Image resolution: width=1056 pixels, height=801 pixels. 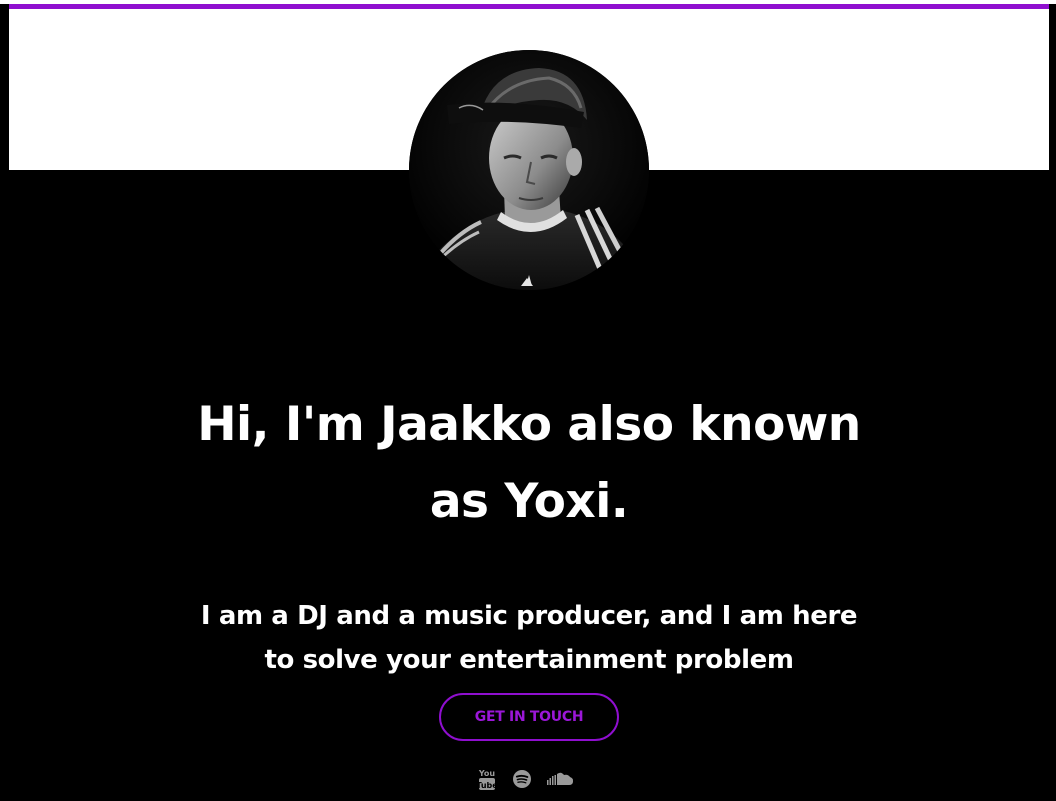 I want to click on social-links: You Tube, so click(x=525, y=779).